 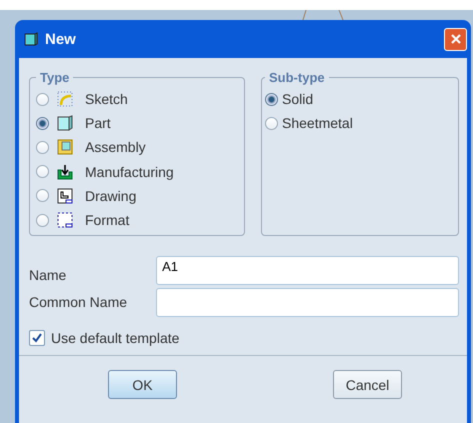 What do you see at coordinates (54, 77) in the screenshot?
I see `group-title: Type` at bounding box center [54, 77].